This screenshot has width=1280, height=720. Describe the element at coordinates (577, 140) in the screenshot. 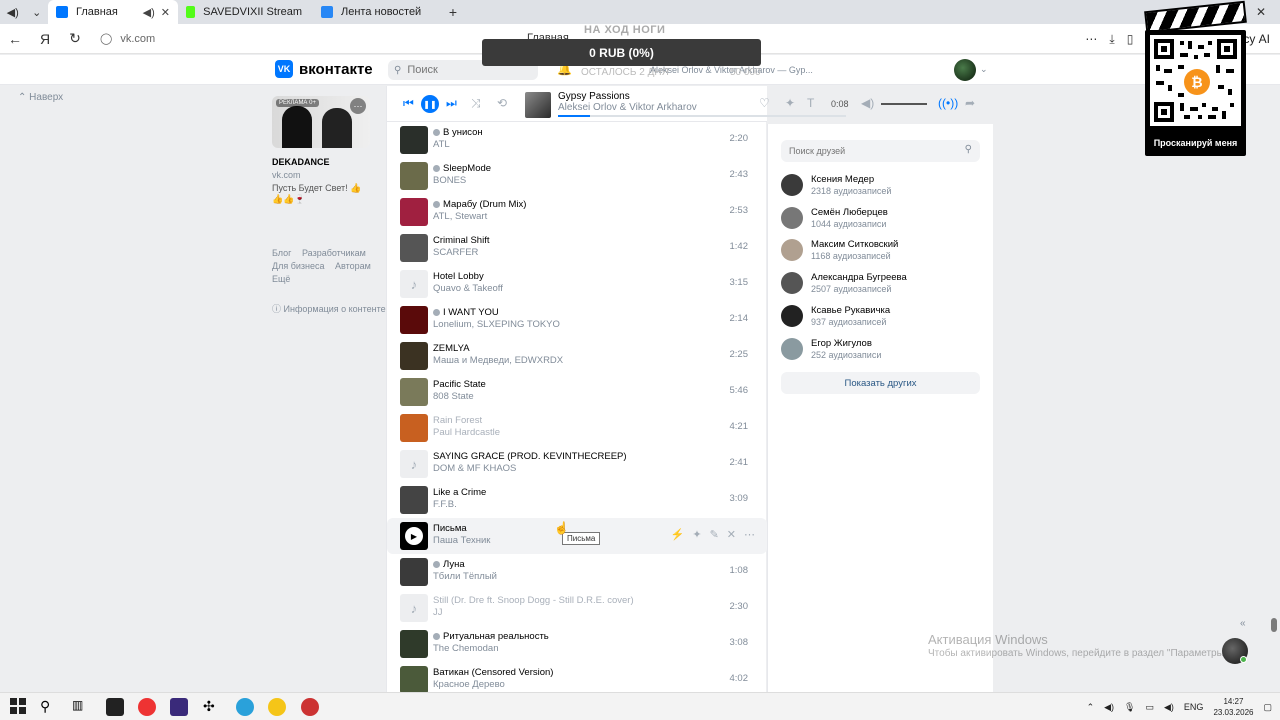

I see `track-row: В унисон ATL 2:20` at that location.